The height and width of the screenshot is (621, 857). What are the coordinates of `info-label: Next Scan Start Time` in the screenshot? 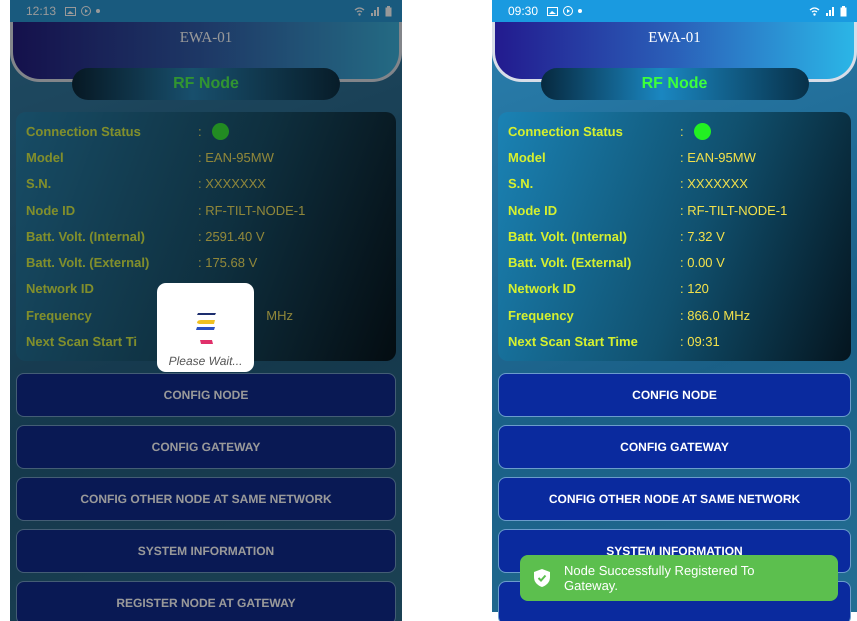 It's located at (573, 342).